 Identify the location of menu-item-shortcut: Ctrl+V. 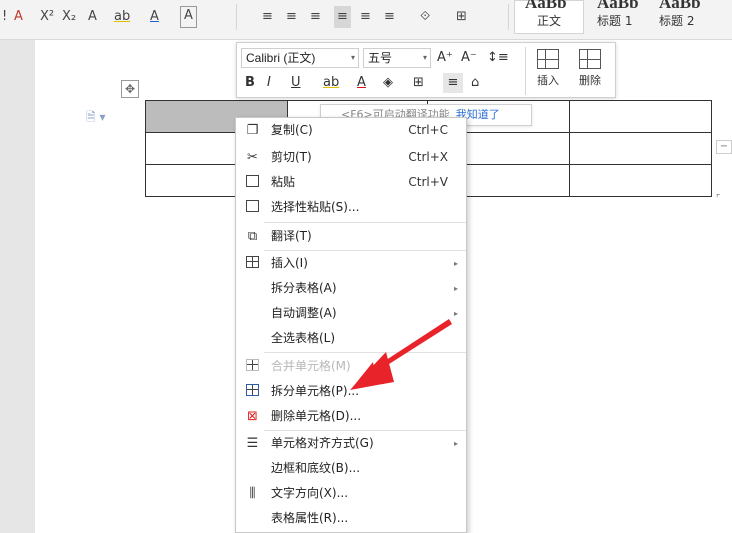
(428, 182).